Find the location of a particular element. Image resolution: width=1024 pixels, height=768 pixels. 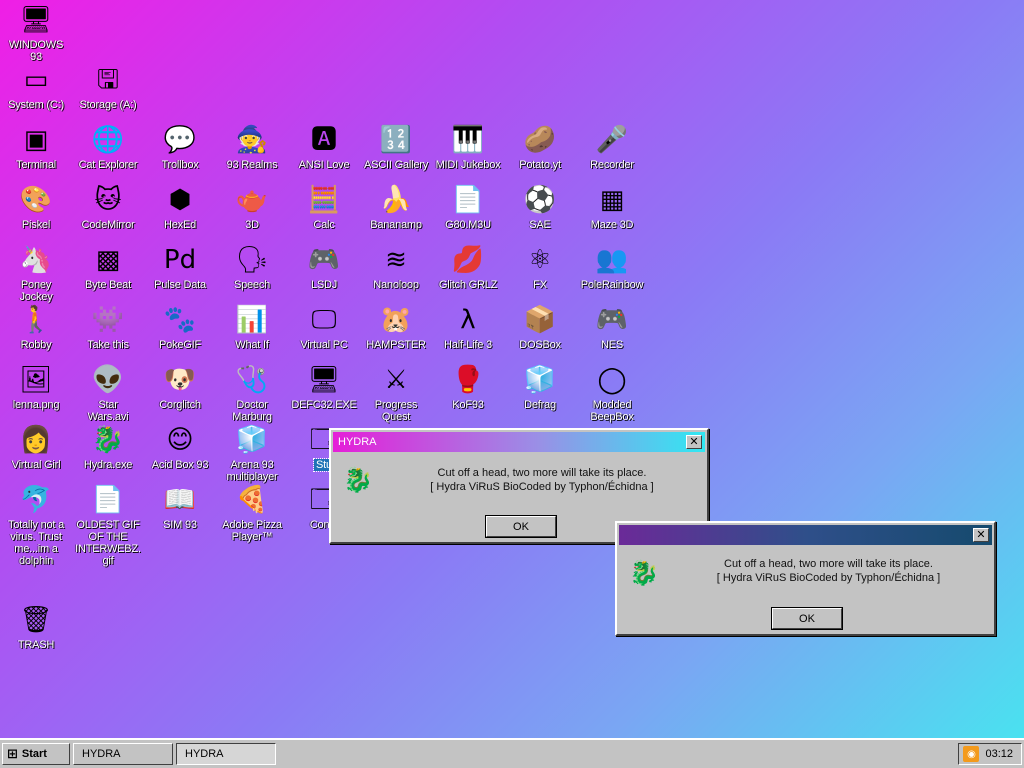

desktop-icon-93-realms: 🧙 93 Realms is located at coordinates (252, 147).